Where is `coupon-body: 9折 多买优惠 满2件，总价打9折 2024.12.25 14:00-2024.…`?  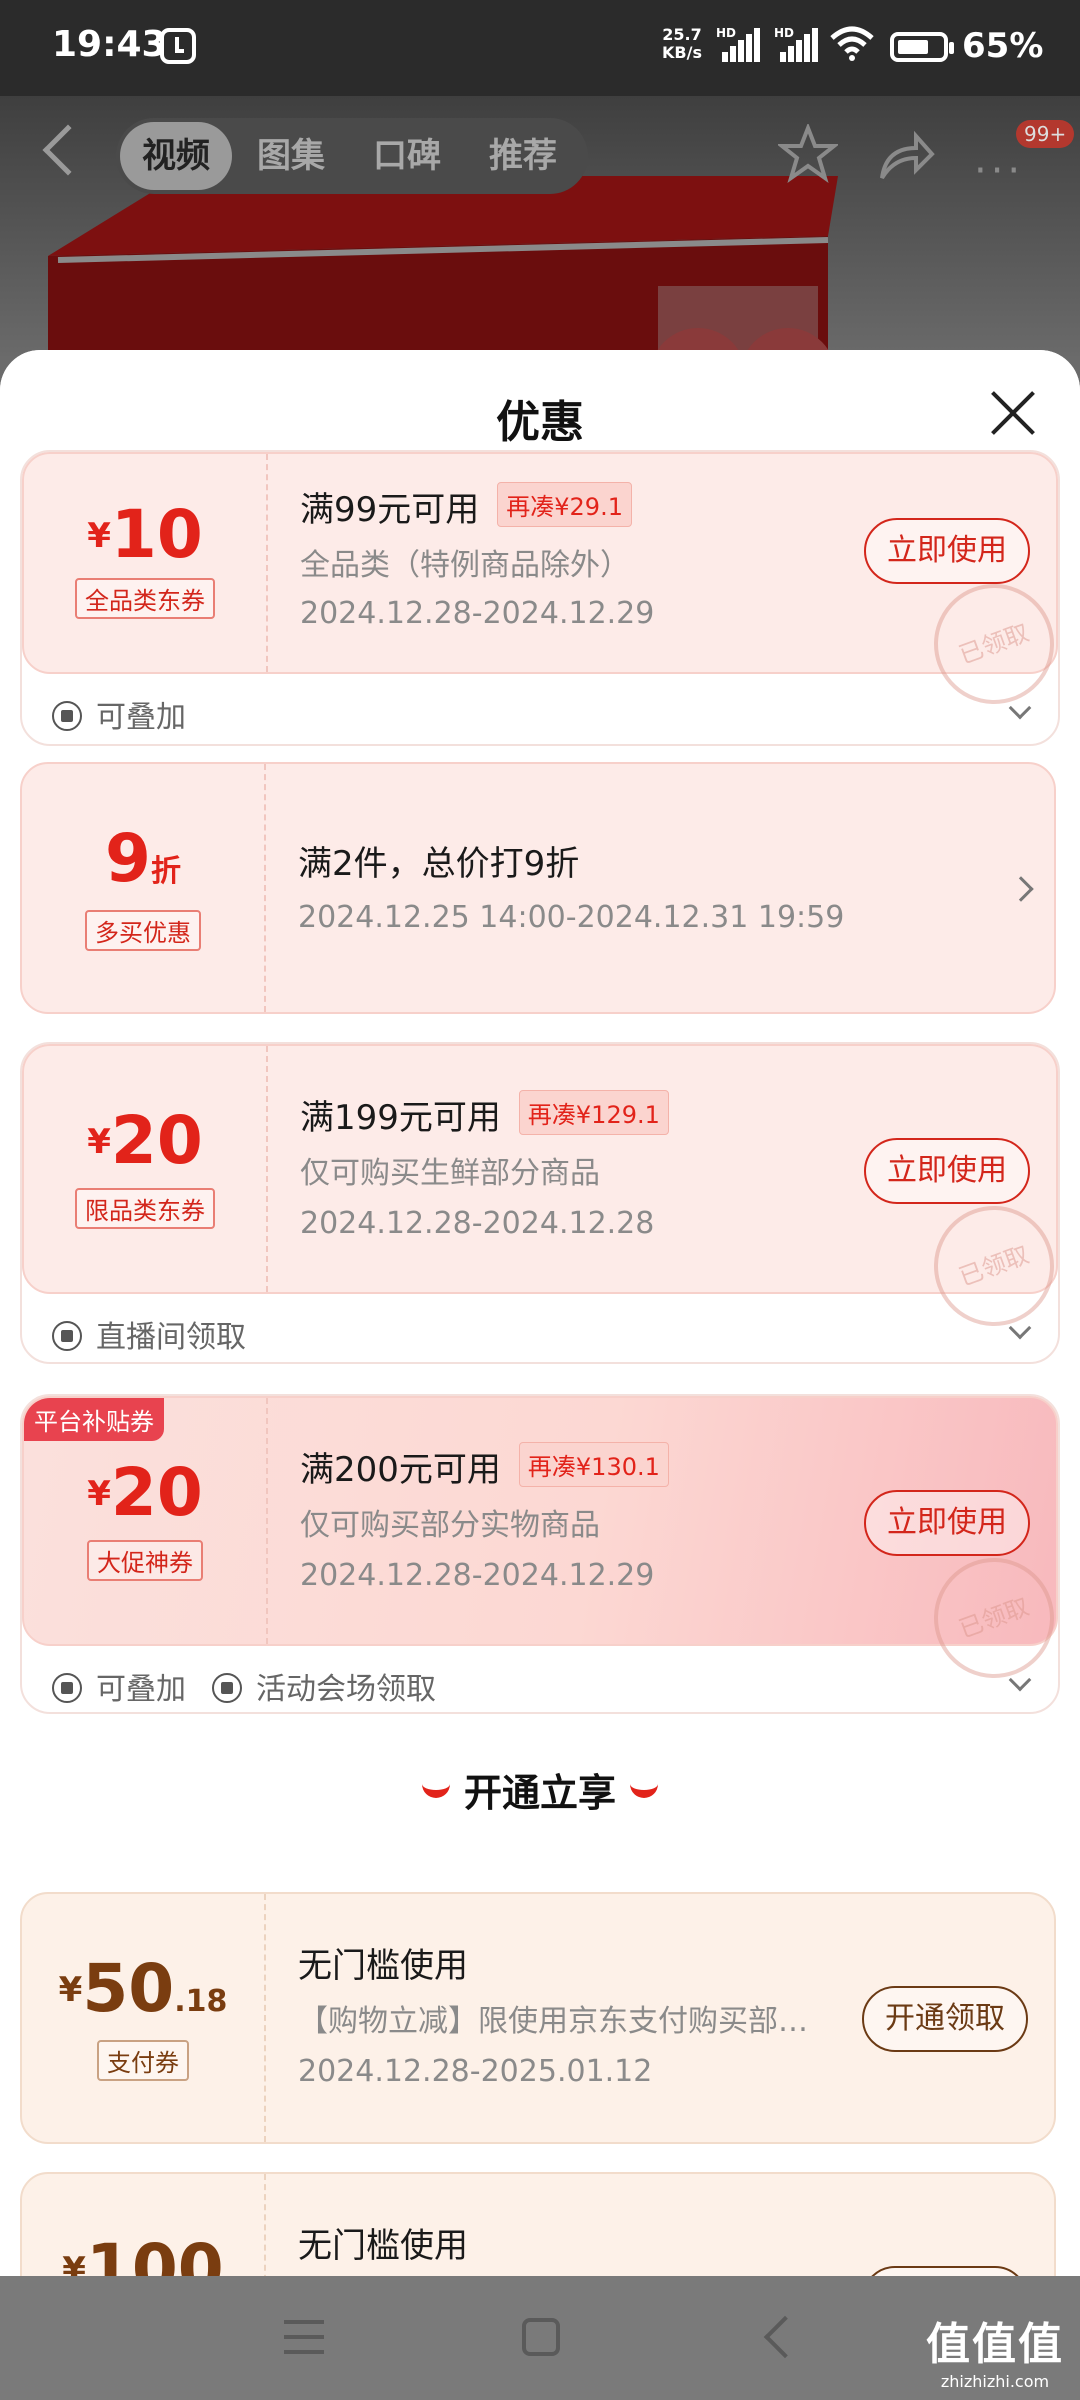 coupon-body: 9折 多买优惠 满2件，总价打9折 2024.12.25 14:00-2024.… is located at coordinates (538, 888).